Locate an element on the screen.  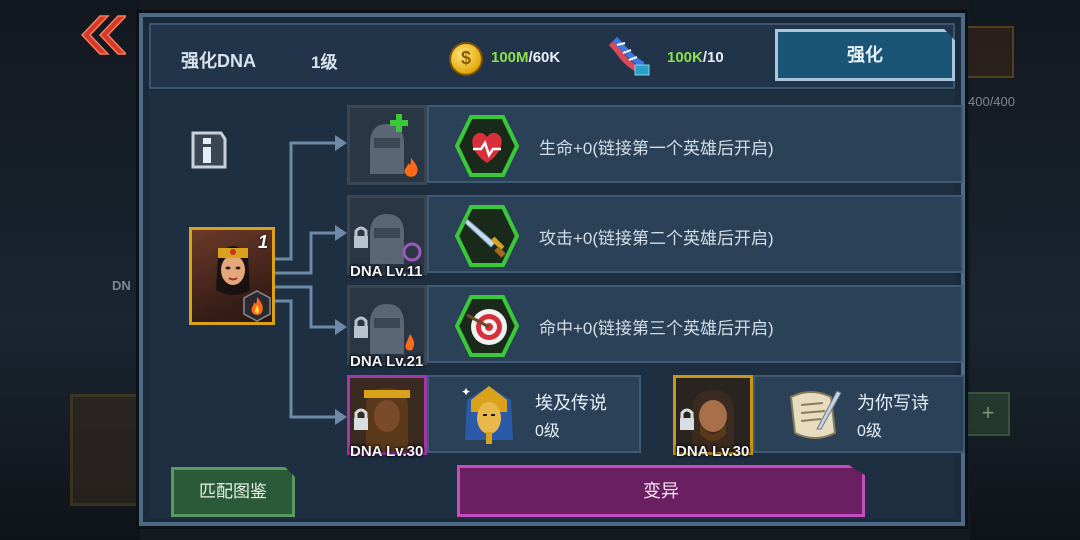
mutation-right-level: 0级 is located at coordinates (869, 431).